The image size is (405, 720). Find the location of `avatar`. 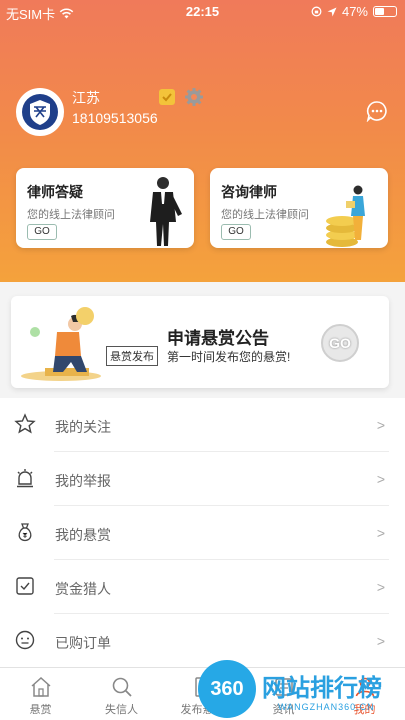

avatar is located at coordinates (40, 112).